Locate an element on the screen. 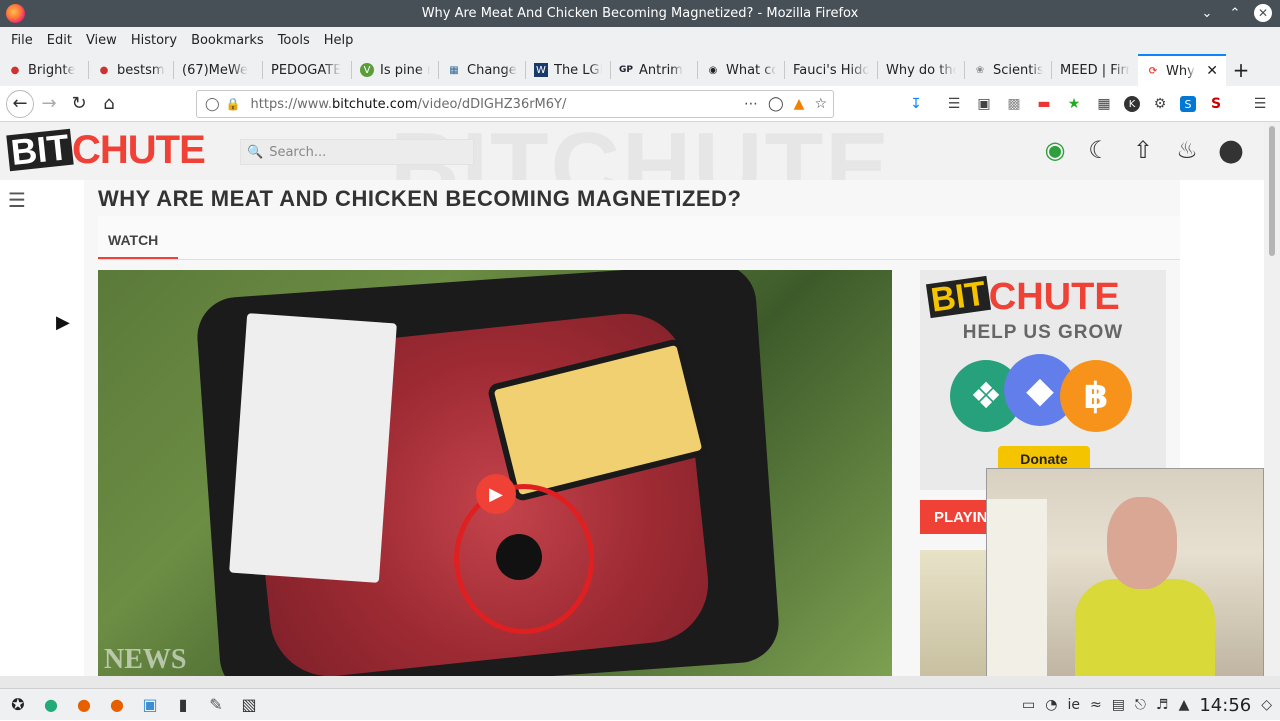 The height and width of the screenshot is (721, 1280). tab: W The LGB is located at coordinates (568, 70).